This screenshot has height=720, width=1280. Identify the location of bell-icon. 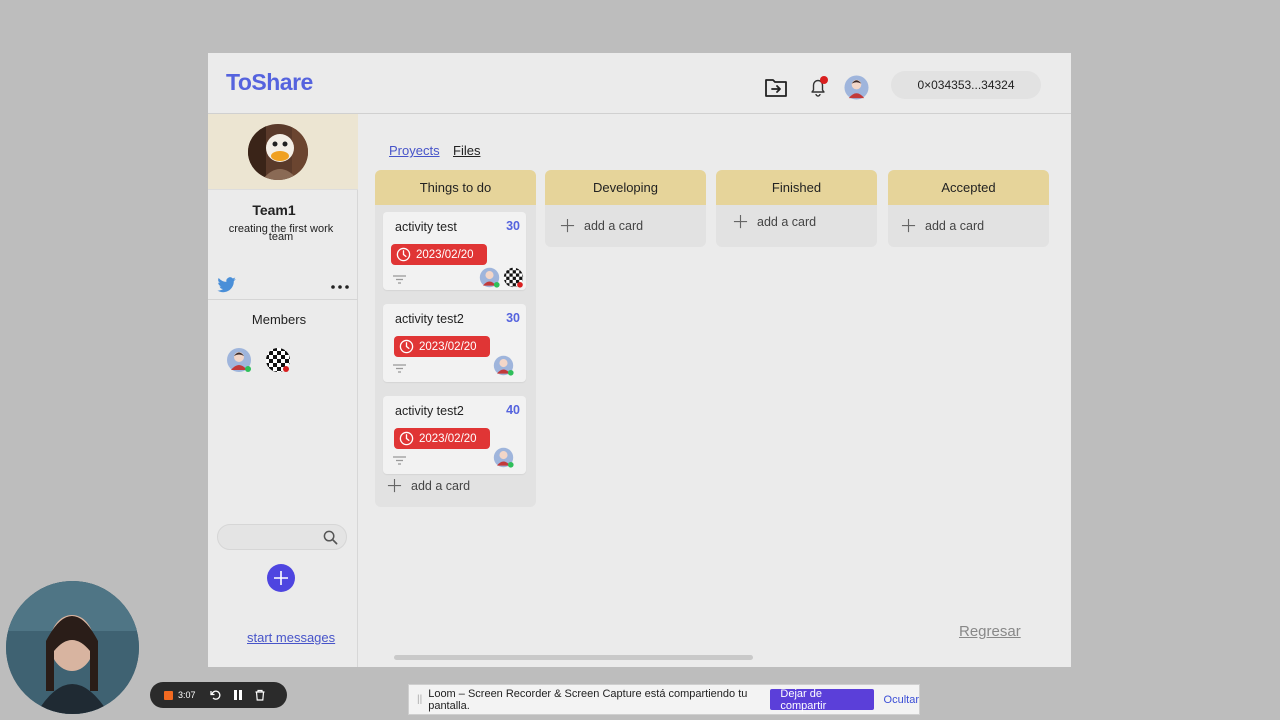
(819, 87).